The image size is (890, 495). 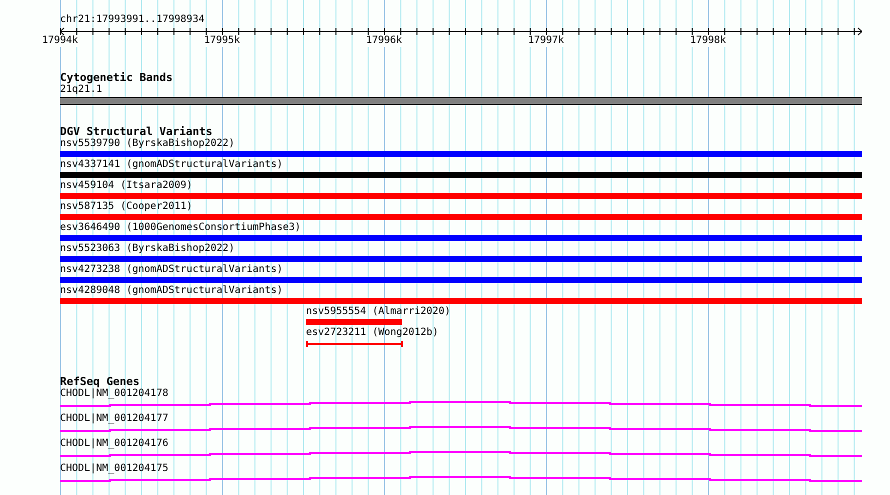 What do you see at coordinates (114, 419) in the screenshot?
I see `transcript-label: CHODL|NM_001204177` at bounding box center [114, 419].